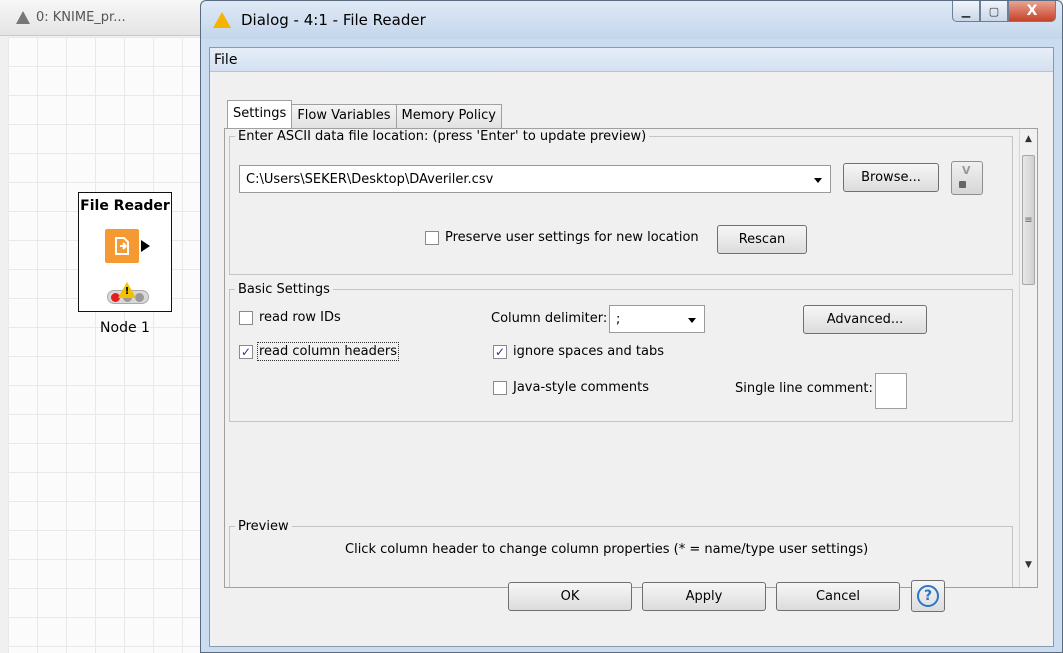 Image resolution: width=1063 pixels, height=653 pixels. What do you see at coordinates (838, 596) in the screenshot?
I see `cancel-button: Cancel` at bounding box center [838, 596].